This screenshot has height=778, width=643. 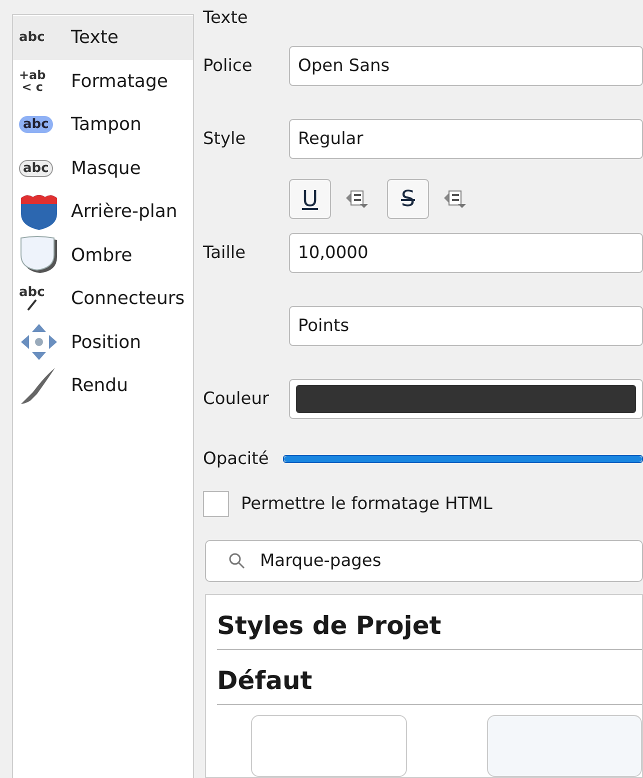 What do you see at coordinates (228, 66) in the screenshot?
I see `field-label: Police` at bounding box center [228, 66].